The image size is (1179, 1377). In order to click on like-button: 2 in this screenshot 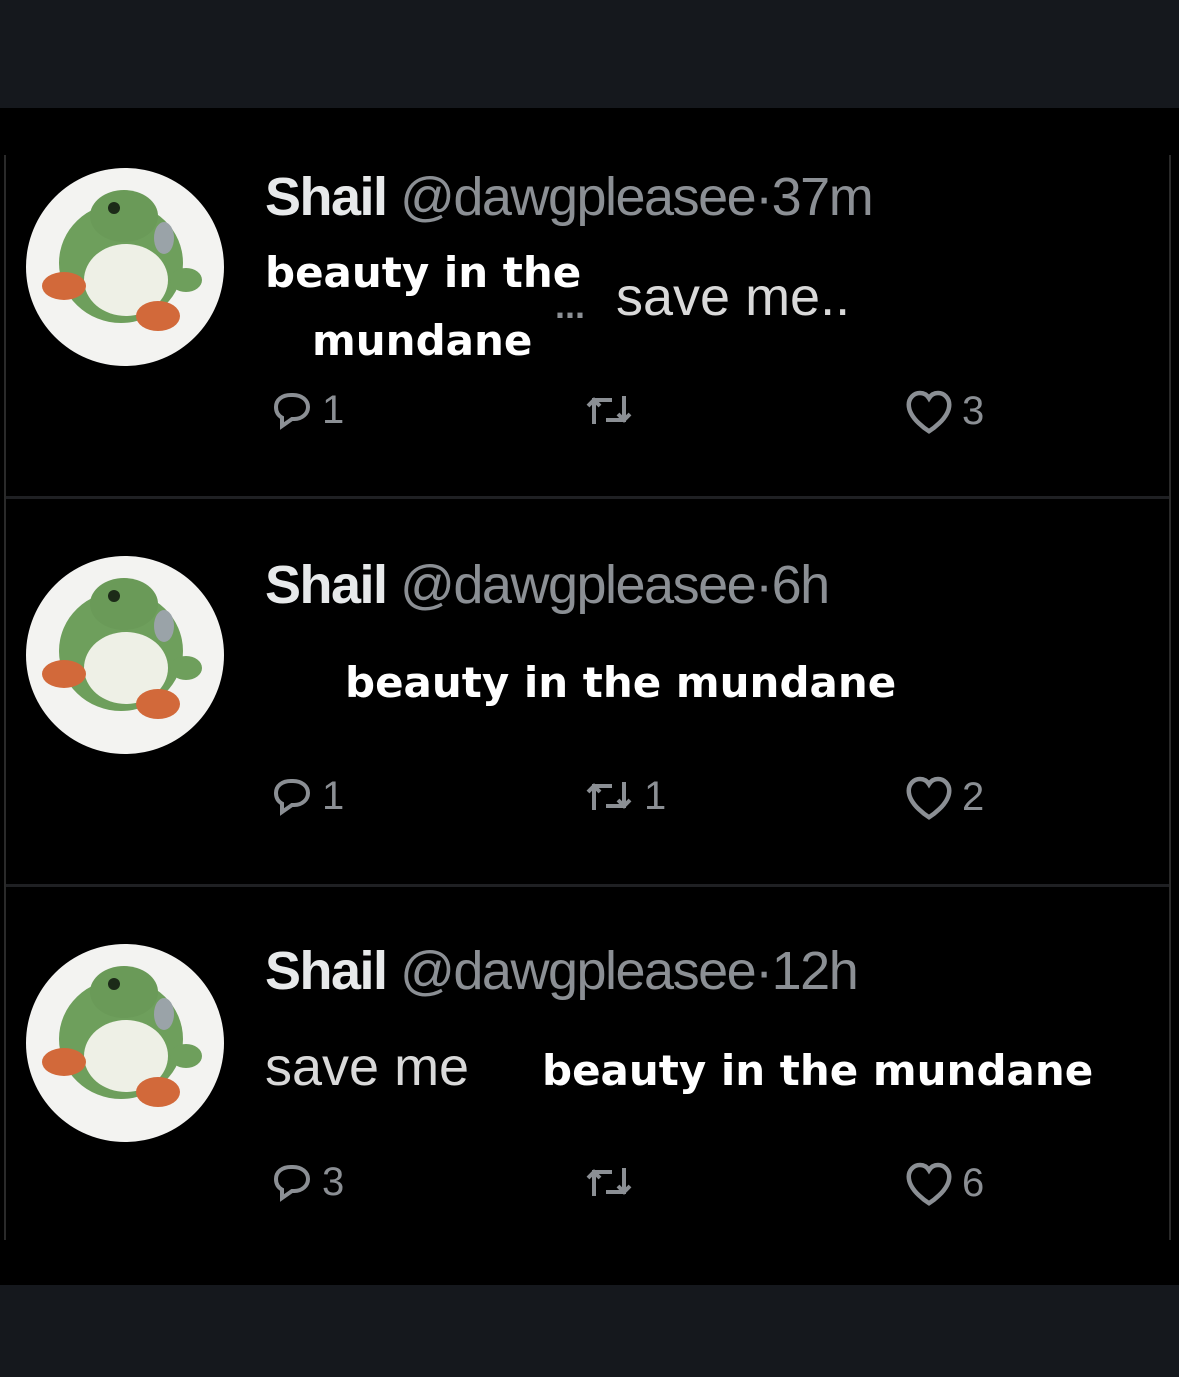, I will do `click(943, 797)`.